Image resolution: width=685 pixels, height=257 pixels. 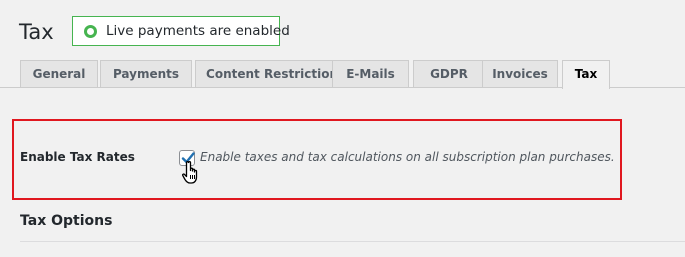 What do you see at coordinates (36, 32) in the screenshot?
I see `page-title: Tax` at bounding box center [36, 32].